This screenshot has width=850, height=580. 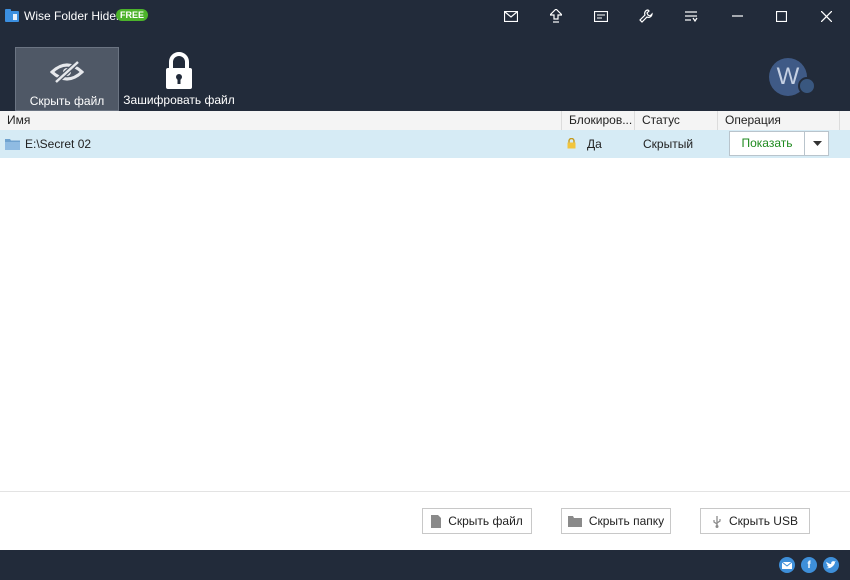 What do you see at coordinates (179, 100) in the screenshot?
I see `encrypt-file-tool-label: Зашифровать файл` at bounding box center [179, 100].